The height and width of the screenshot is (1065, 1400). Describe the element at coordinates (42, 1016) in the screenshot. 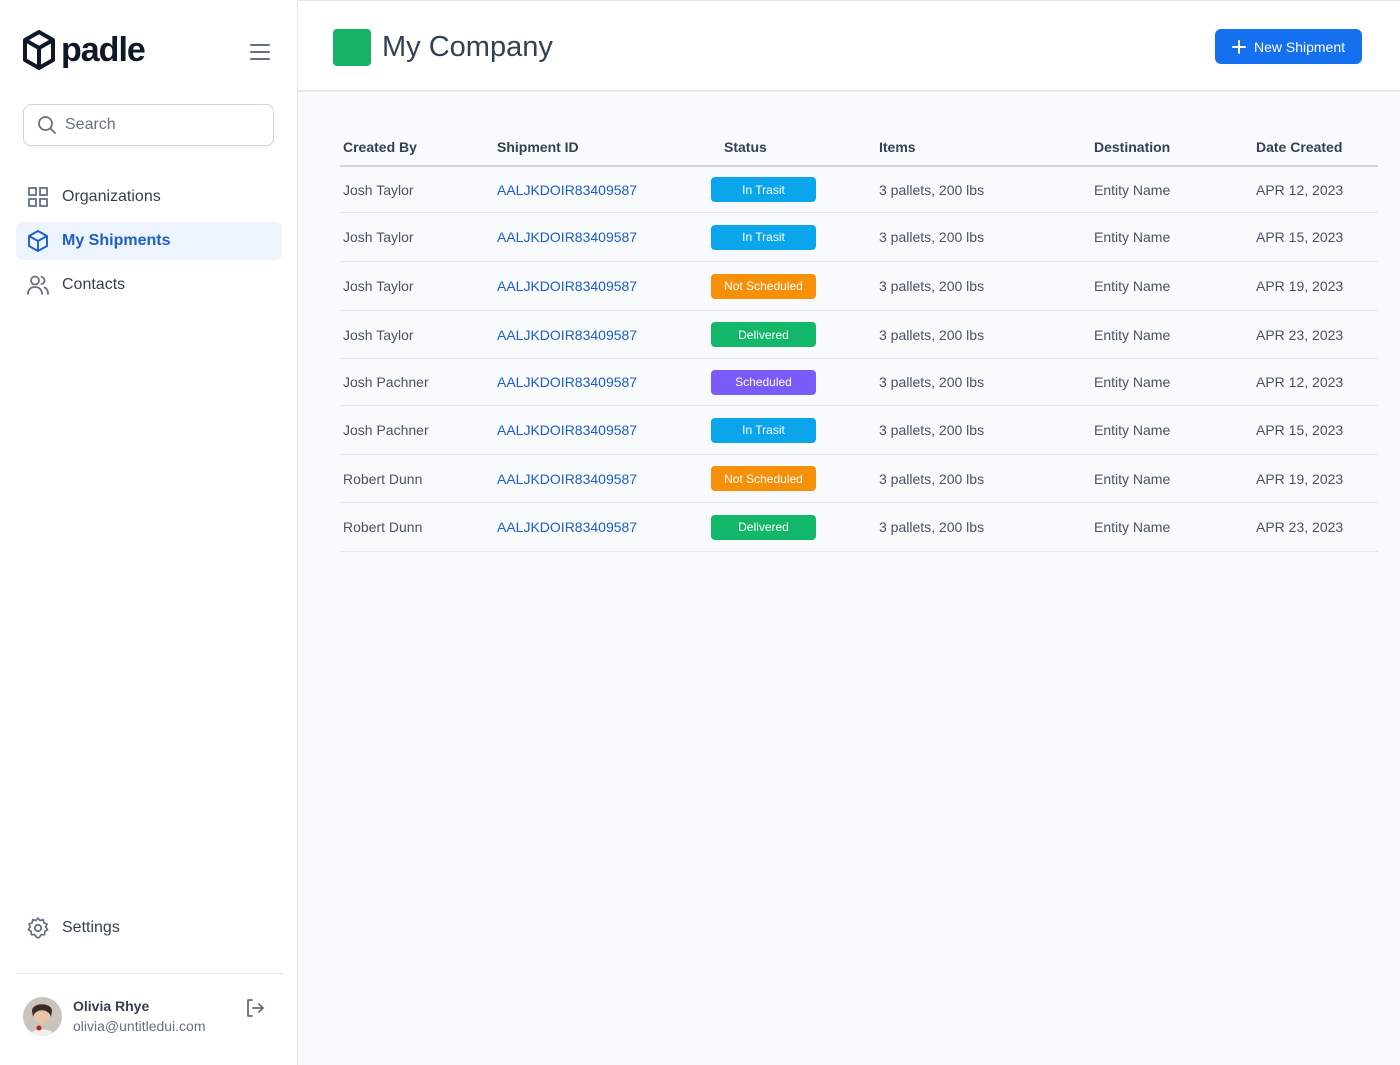

I see `avatar` at that location.